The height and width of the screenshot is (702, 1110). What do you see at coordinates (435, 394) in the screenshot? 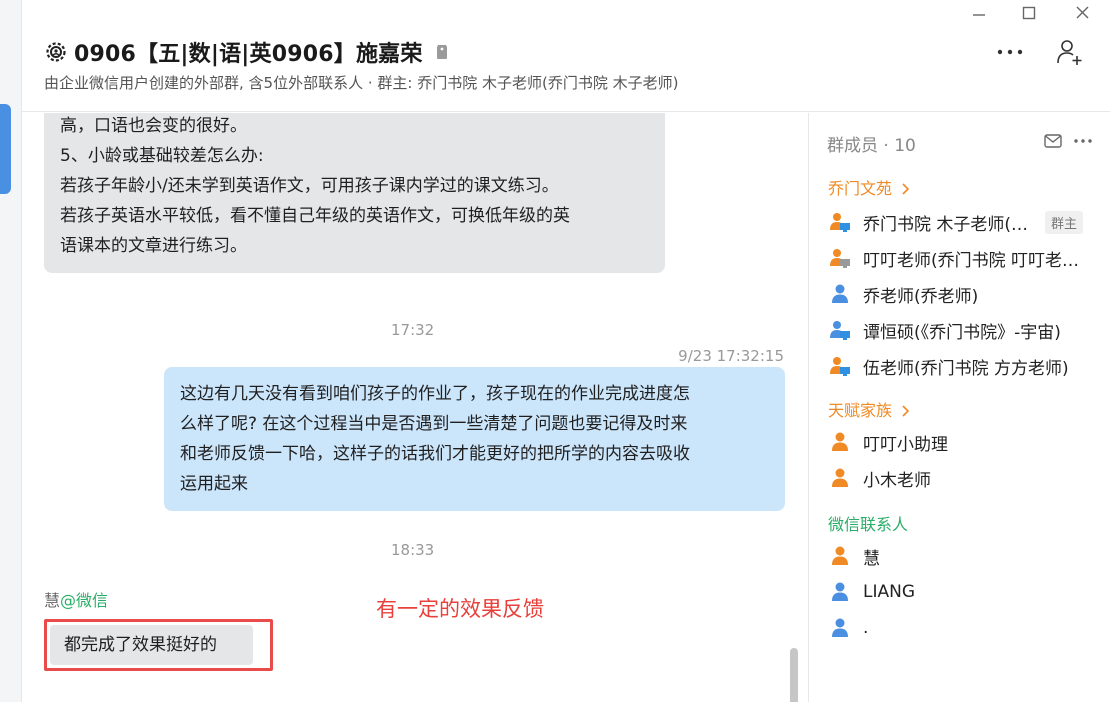
I see `message-line: 这边有几天没有看到咱们孩子的作业了，孩子现在的作业完成进度怎` at bounding box center [435, 394].